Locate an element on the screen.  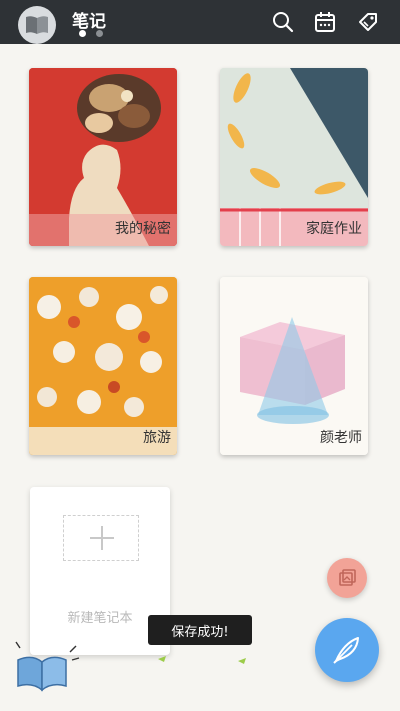
avatar is located at coordinates (37, 25).